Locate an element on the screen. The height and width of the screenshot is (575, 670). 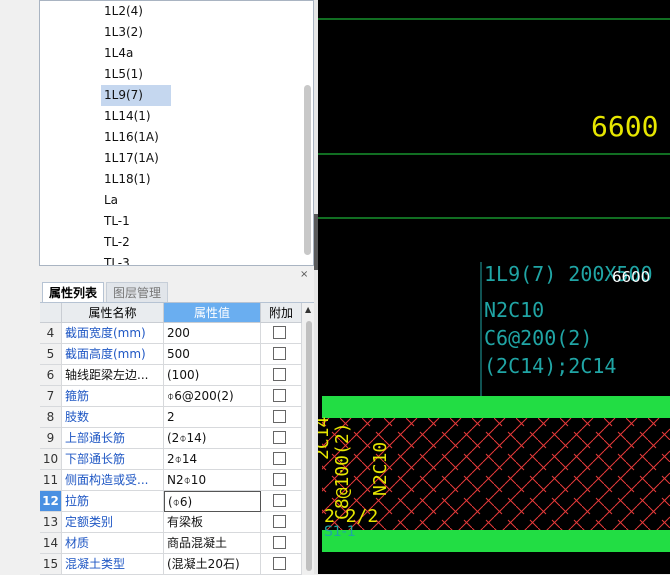
property-name: 箍筋 is located at coordinates (113, 396).